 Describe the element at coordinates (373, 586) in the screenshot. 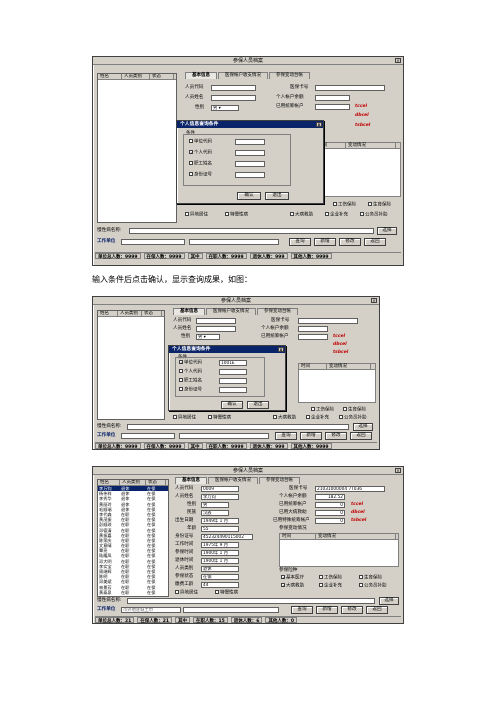

I see `check-gongwuyuan-3: 公务员补助` at that location.